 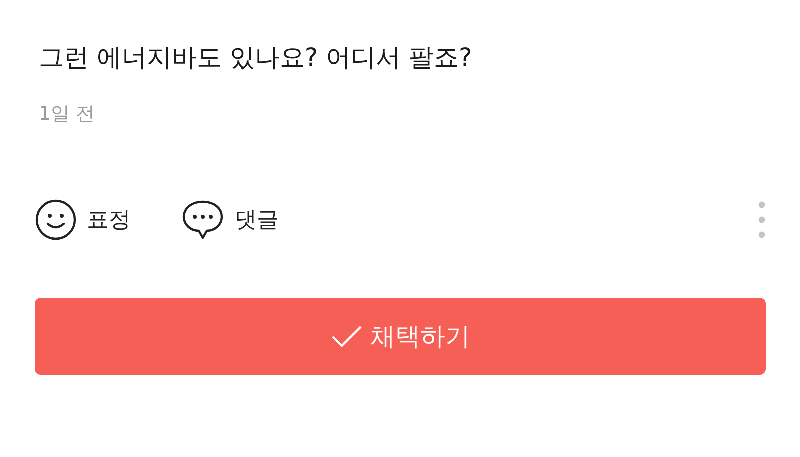 I want to click on smiley-icon, so click(x=56, y=220).